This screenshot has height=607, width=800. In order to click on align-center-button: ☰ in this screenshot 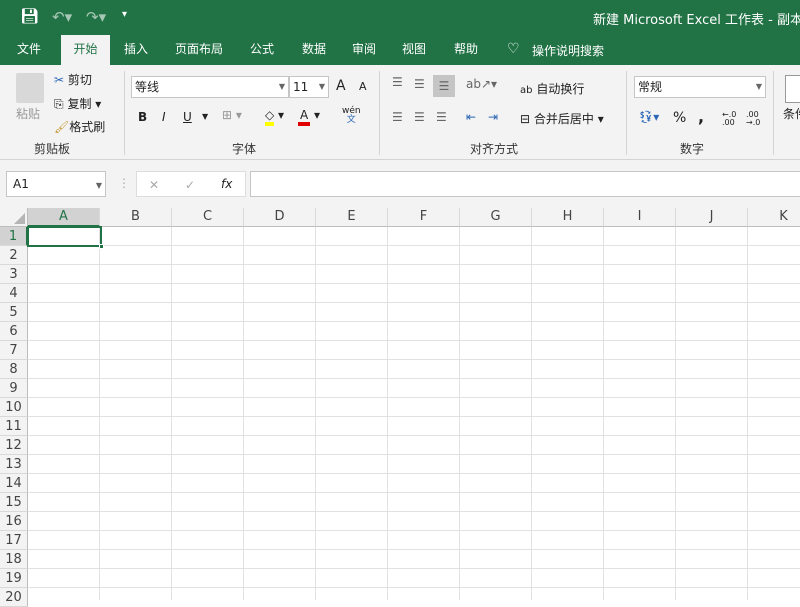, I will do `click(419, 117)`.